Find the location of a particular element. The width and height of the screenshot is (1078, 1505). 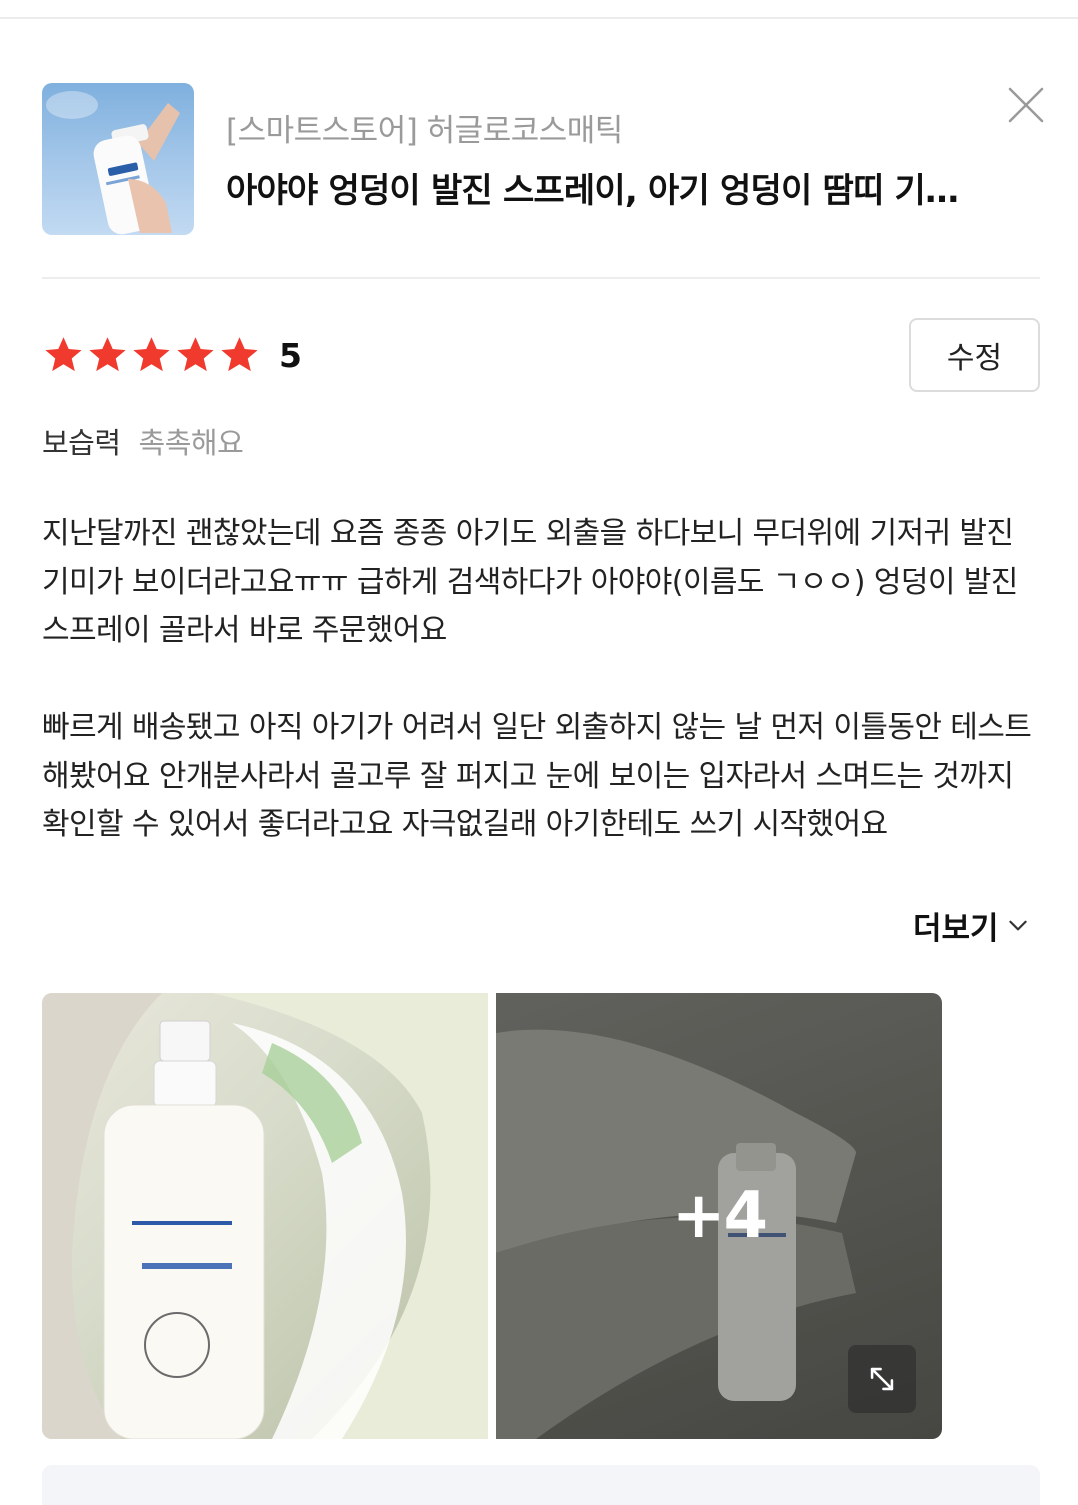

top-divider is located at coordinates (539, 18).